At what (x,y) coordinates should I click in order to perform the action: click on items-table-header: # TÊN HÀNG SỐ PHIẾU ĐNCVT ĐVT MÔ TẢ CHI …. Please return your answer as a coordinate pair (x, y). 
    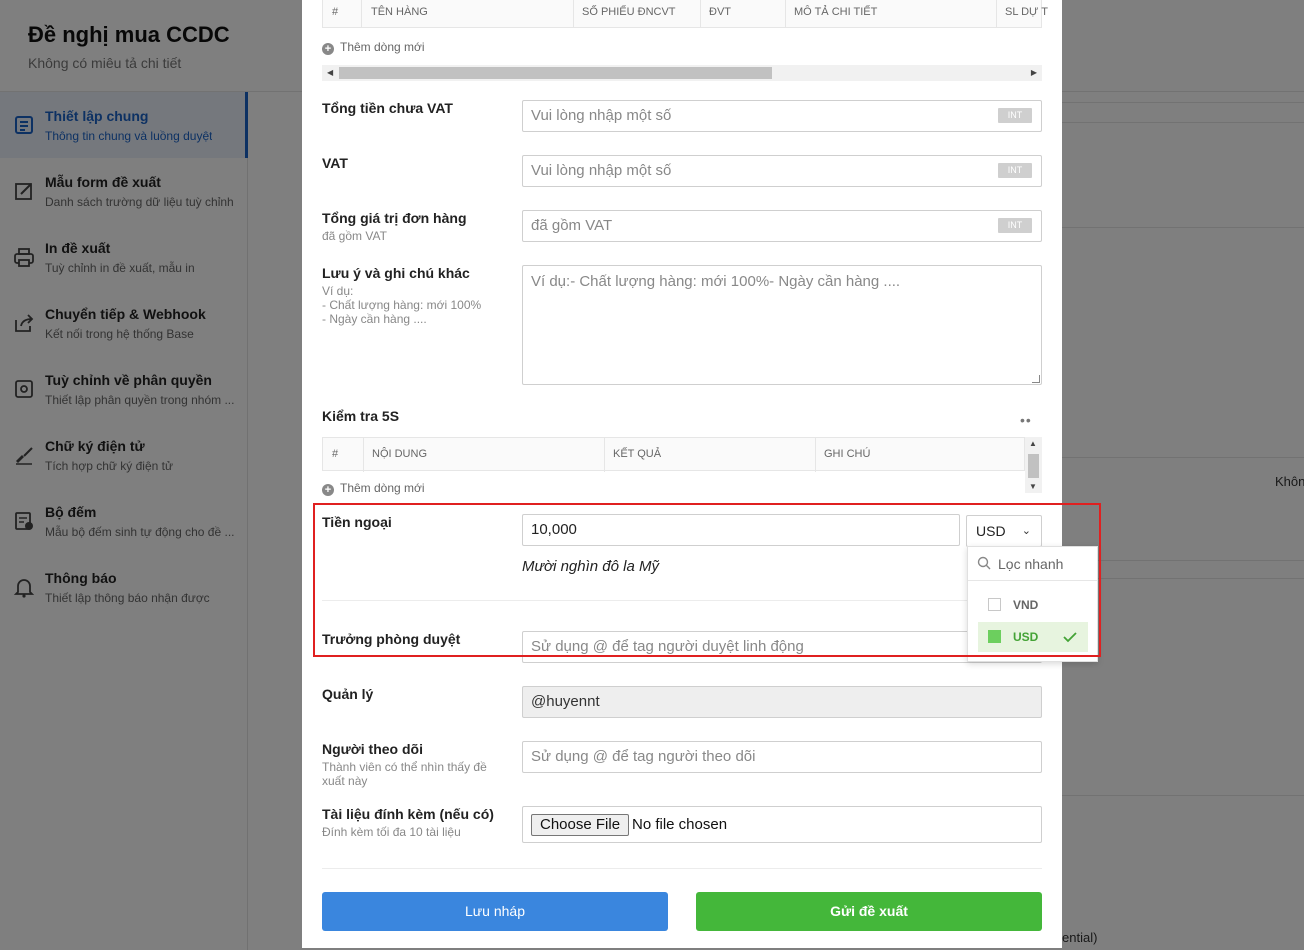
    Looking at the image, I should click on (685, 14).